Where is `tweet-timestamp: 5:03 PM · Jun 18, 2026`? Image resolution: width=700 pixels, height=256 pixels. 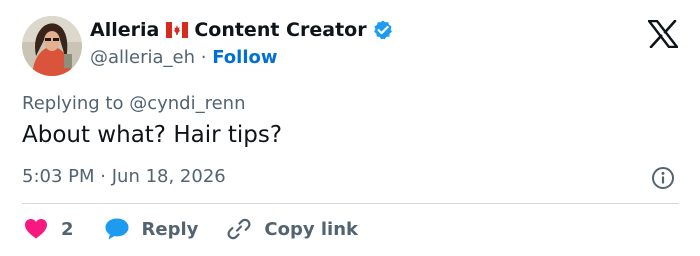
tweet-timestamp: 5:03 PM · Jun 18, 2026 is located at coordinates (124, 176).